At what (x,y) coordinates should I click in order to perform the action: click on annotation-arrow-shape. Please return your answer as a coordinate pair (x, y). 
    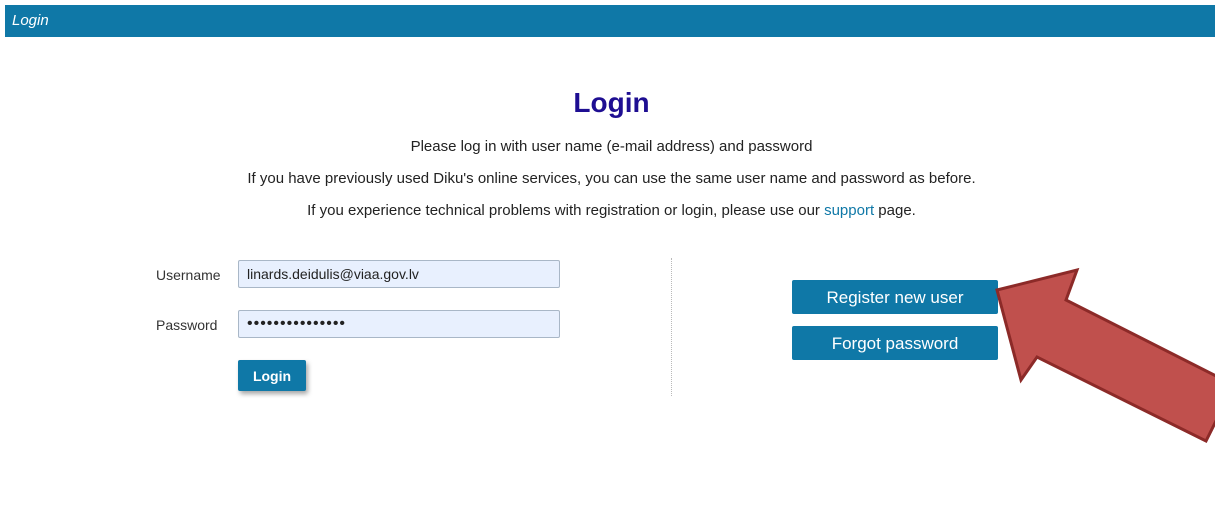
    Looking at the image, I should click on (1105, 355).